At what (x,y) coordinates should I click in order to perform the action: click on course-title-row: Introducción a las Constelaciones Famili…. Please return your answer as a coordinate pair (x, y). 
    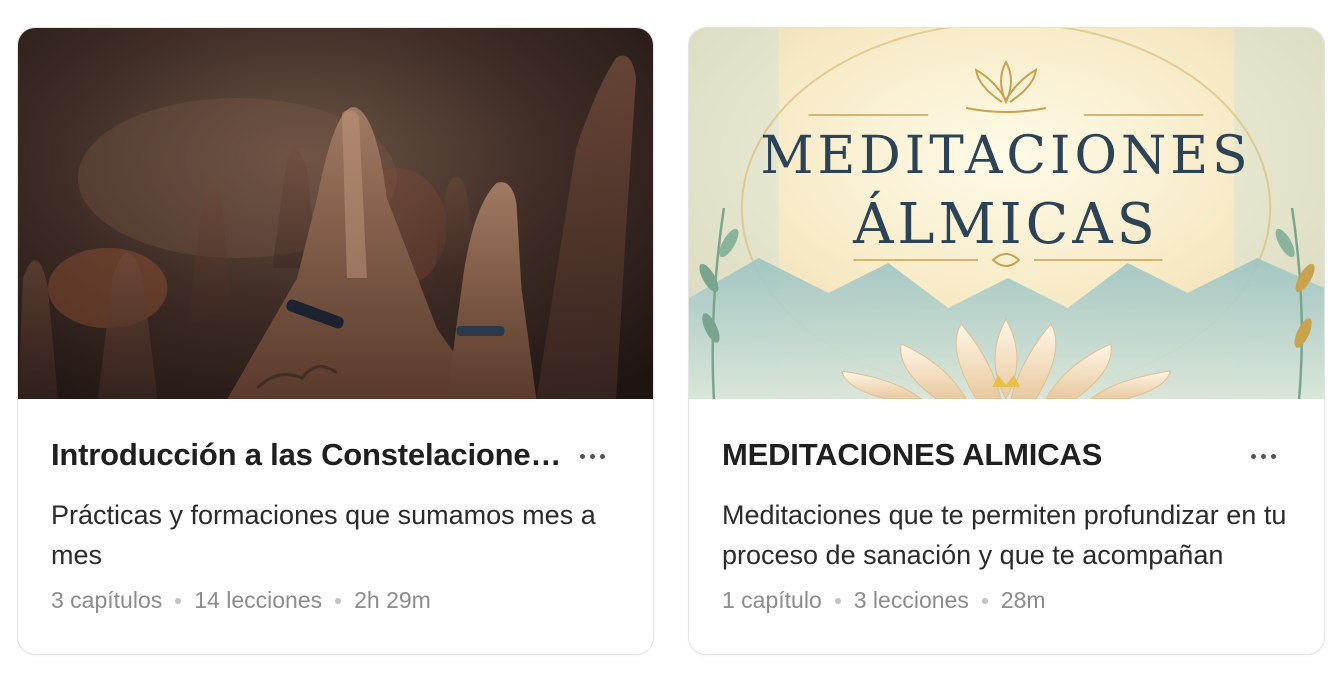
    Looking at the image, I should click on (335, 455).